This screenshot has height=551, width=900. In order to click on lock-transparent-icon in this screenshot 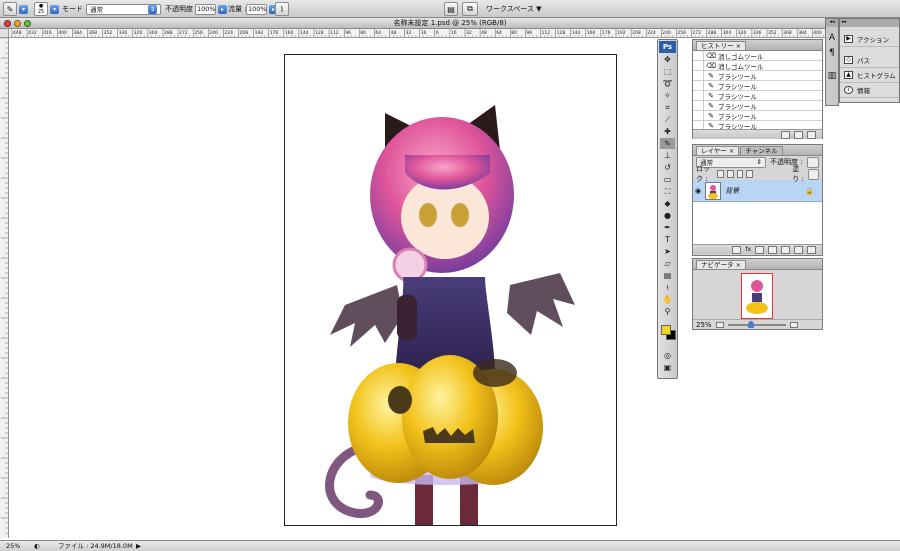, I will do `click(720, 174)`.